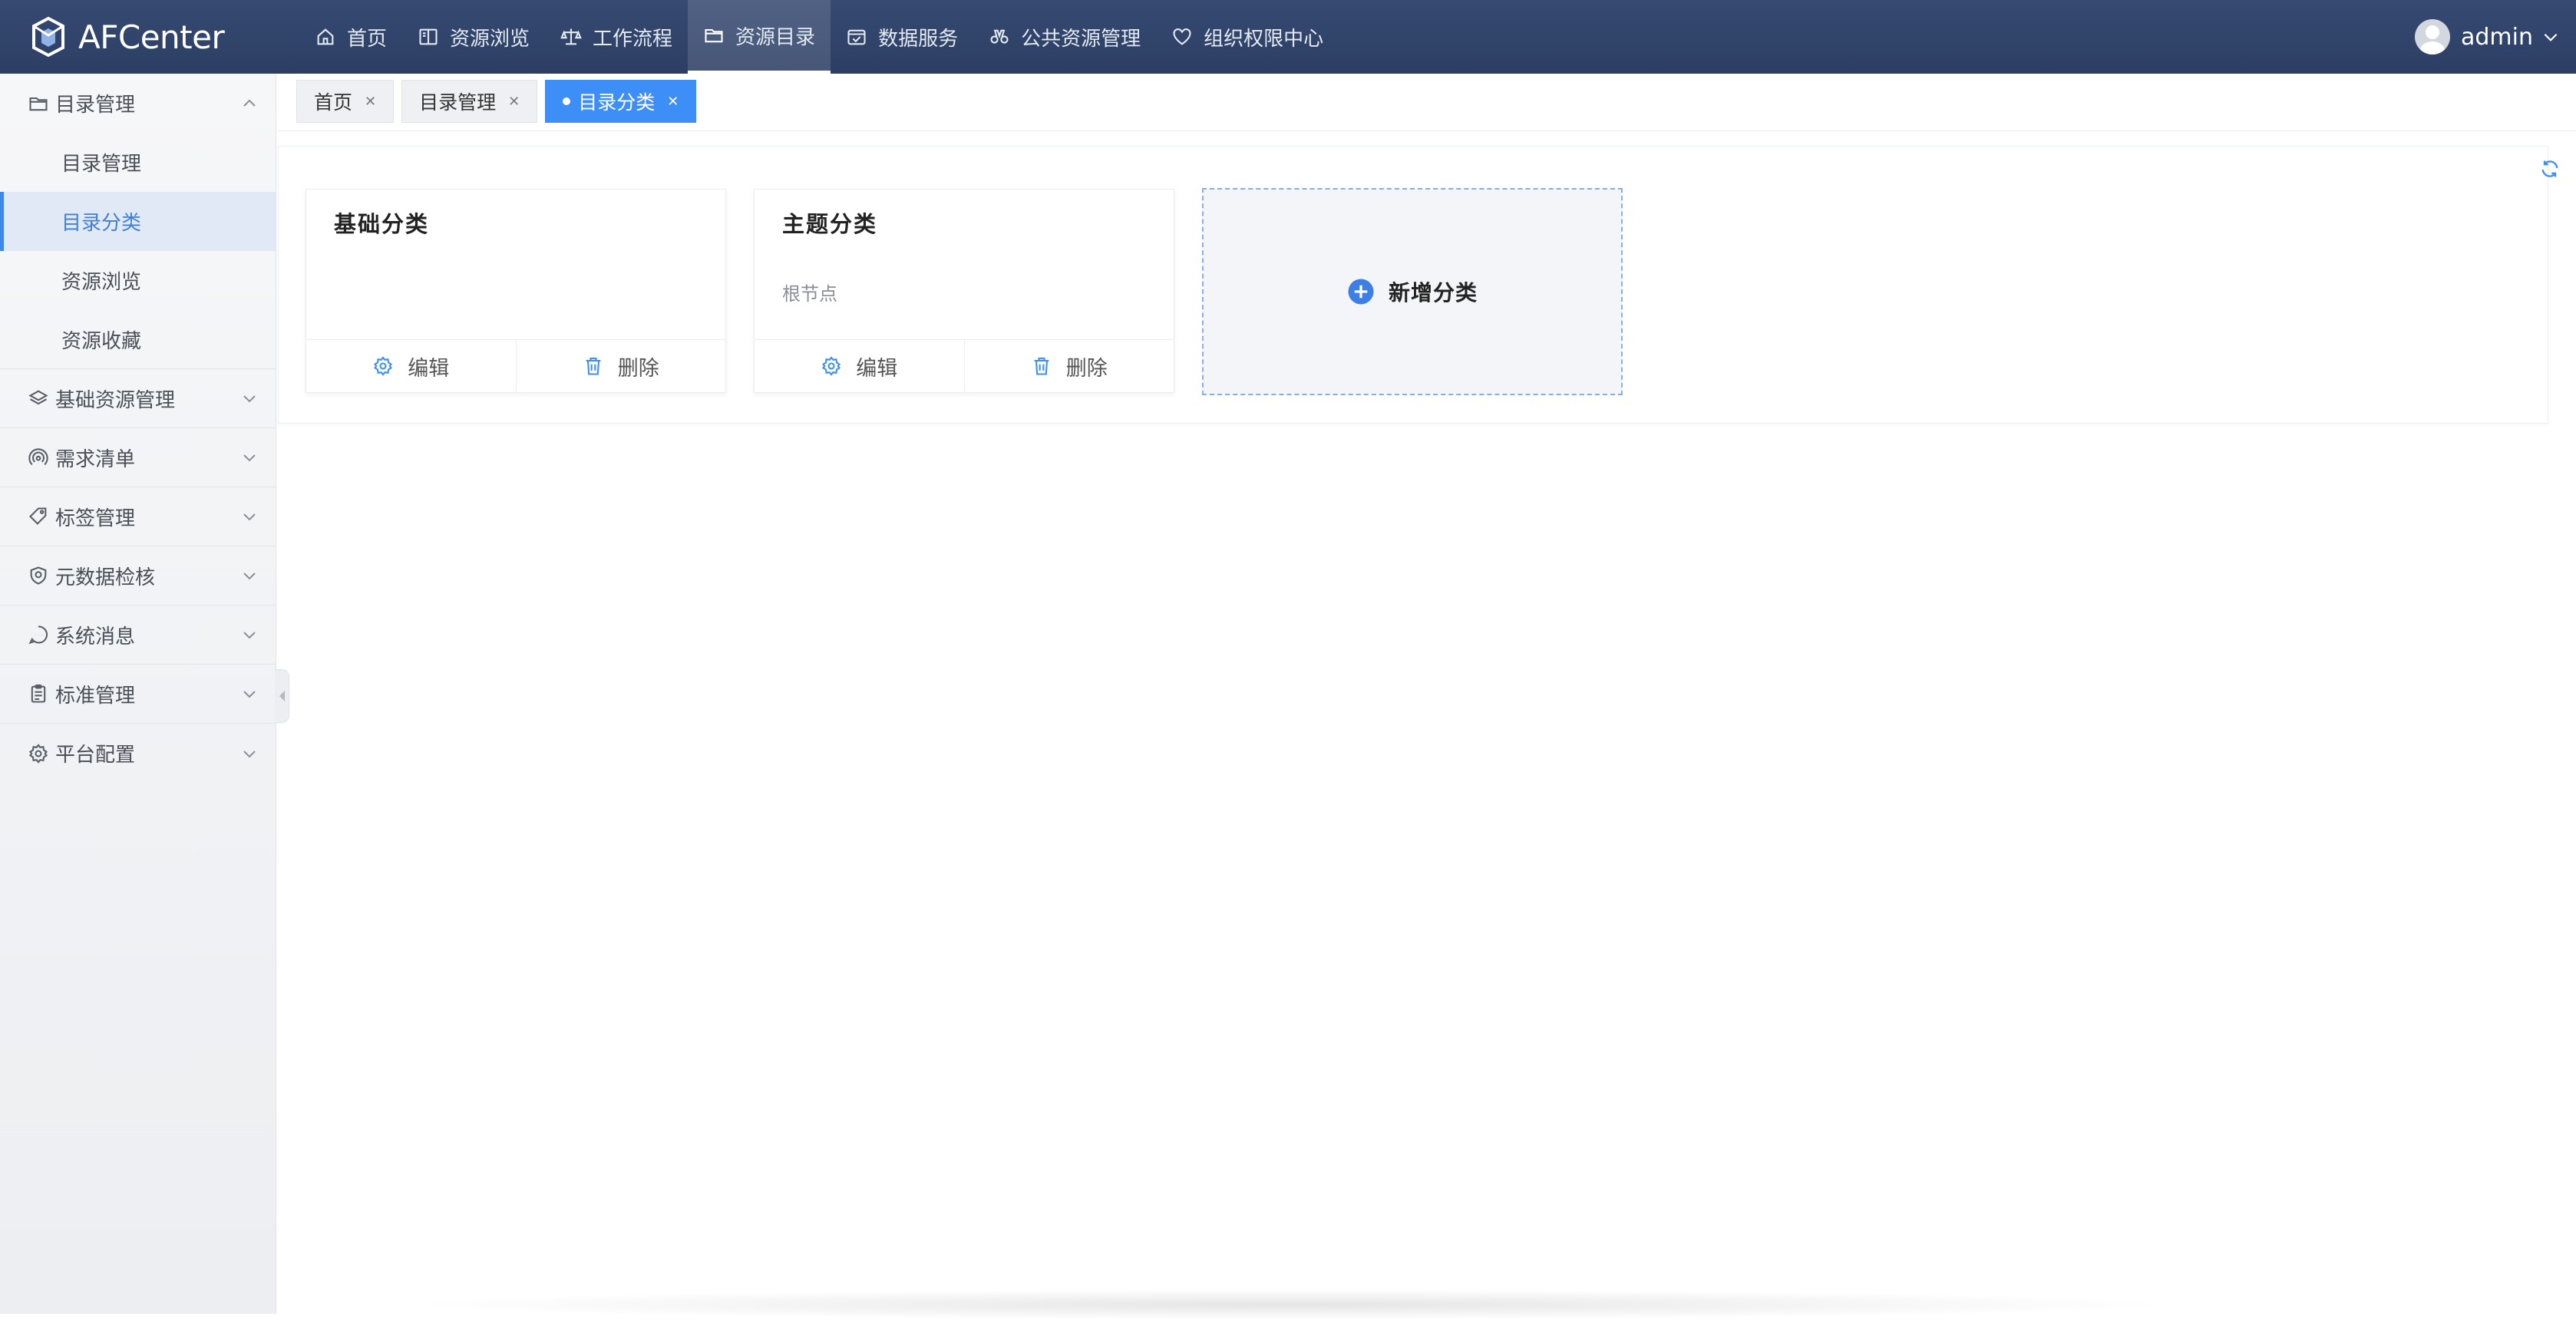  What do you see at coordinates (38, 516) in the screenshot?
I see `tag-icon` at bounding box center [38, 516].